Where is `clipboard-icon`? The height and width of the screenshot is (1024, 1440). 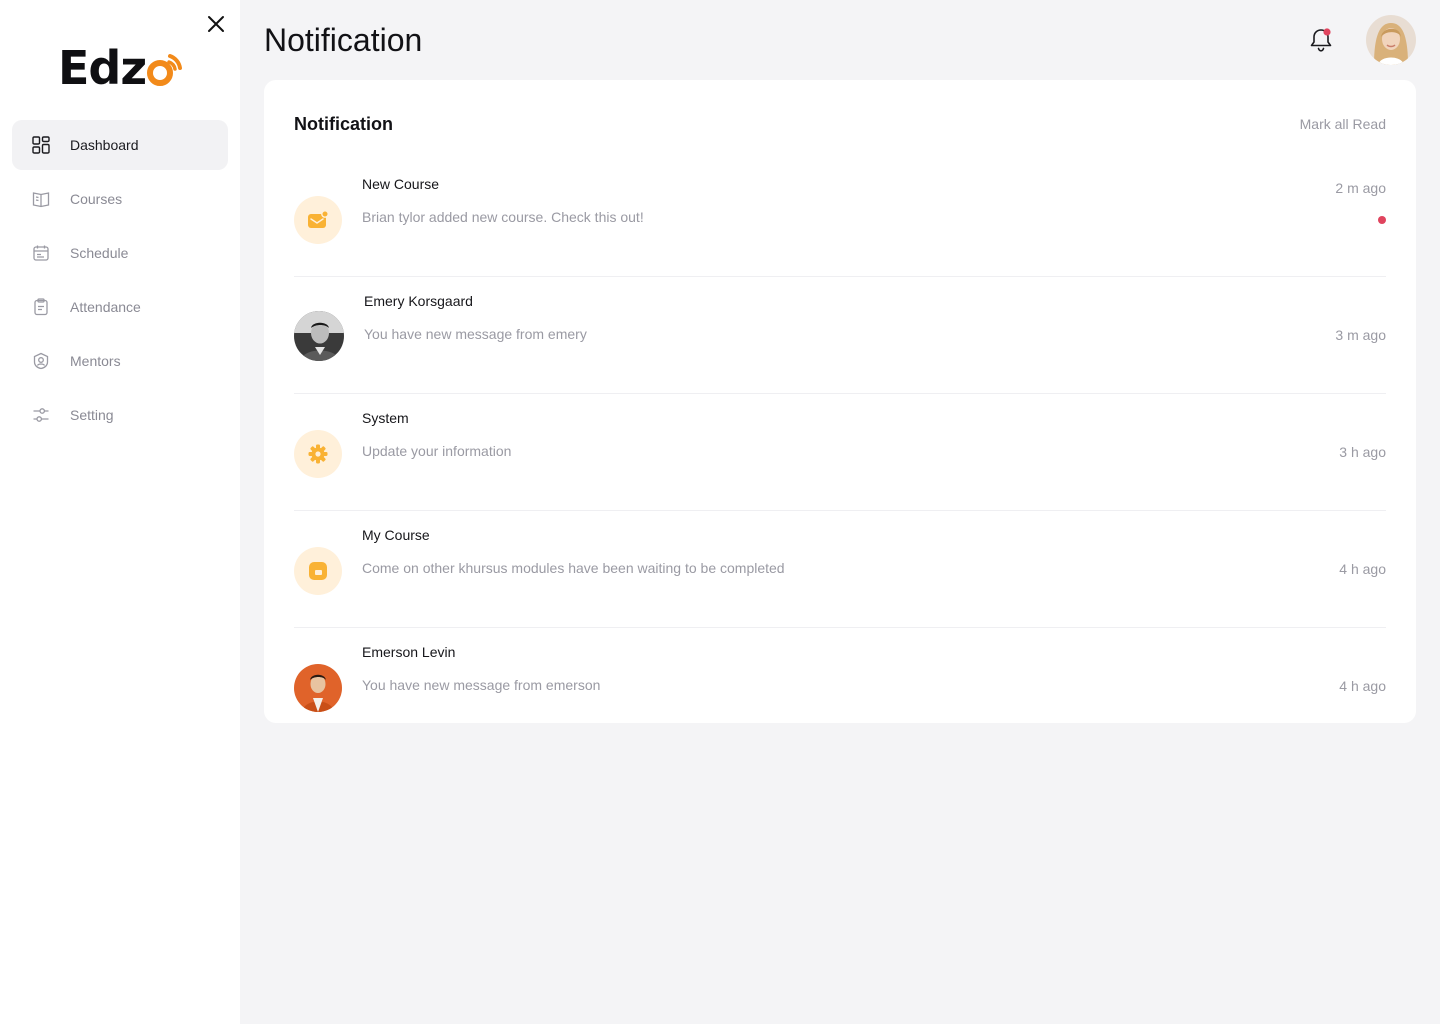 clipboard-icon is located at coordinates (41, 307).